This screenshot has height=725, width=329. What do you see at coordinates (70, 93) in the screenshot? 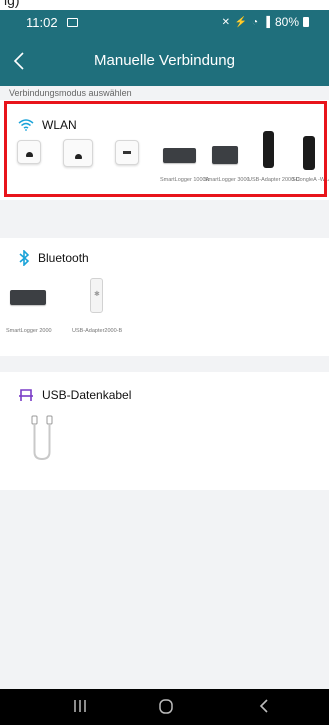
I see `section-caption: Verbindungsmodus auswählen` at bounding box center [70, 93].